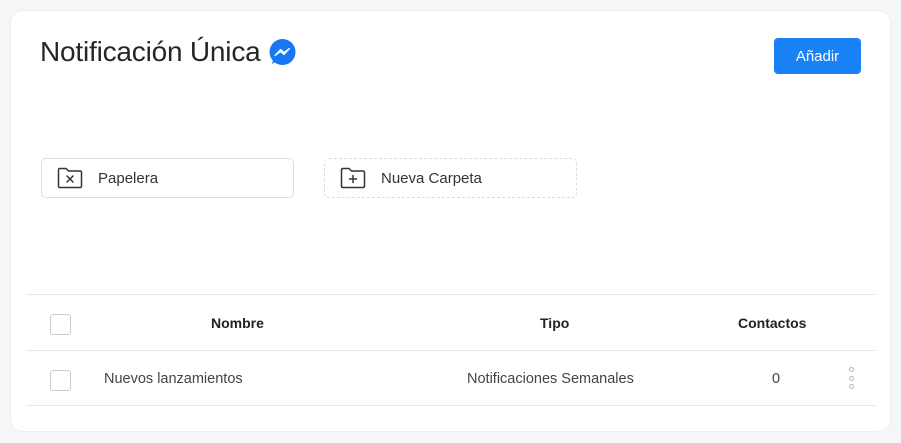 This screenshot has height=443, width=901. I want to click on table-header-row: Nombre Tipo Contactos, so click(451, 322).